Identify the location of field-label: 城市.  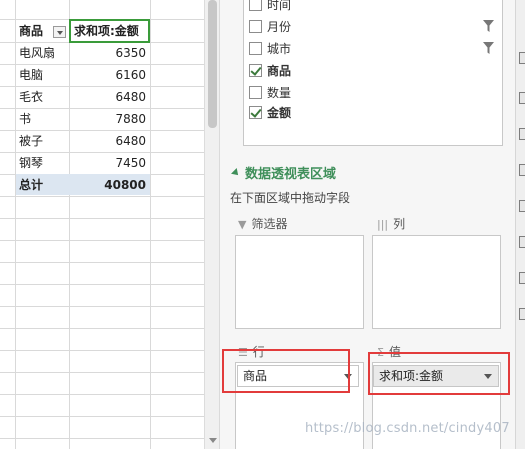
(279, 49).